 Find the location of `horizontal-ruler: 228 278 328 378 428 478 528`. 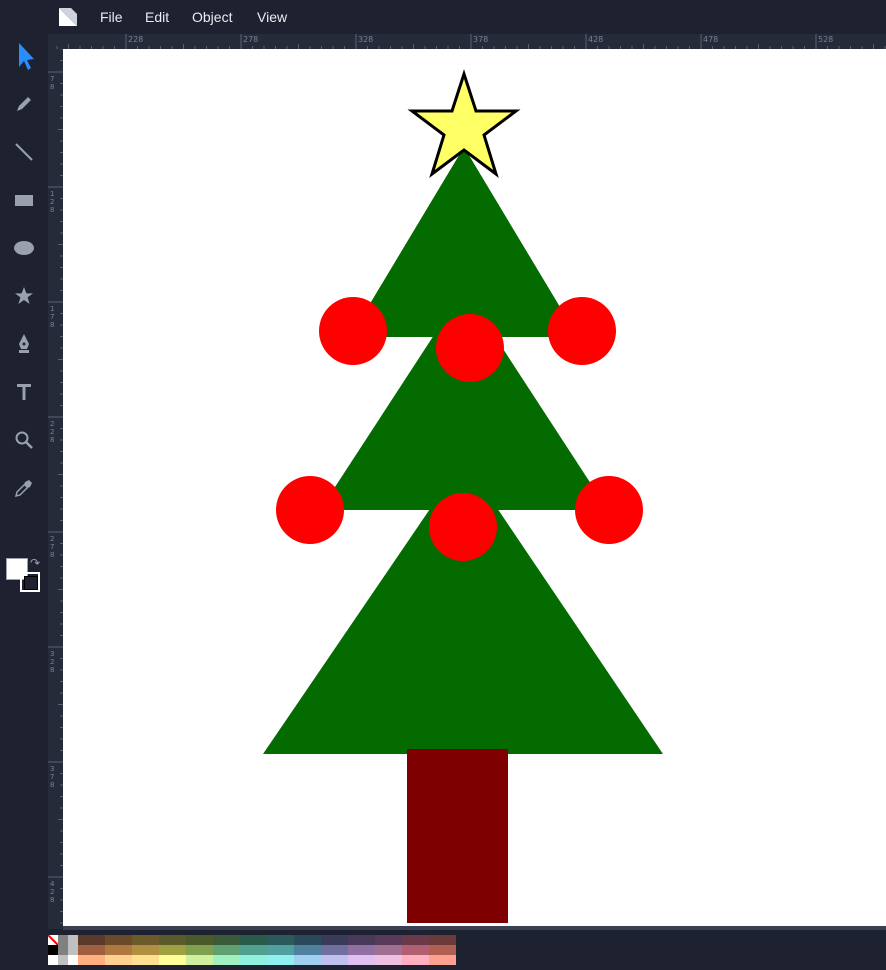

horizontal-ruler: 228 278 328 378 428 478 528 is located at coordinates (467, 41).